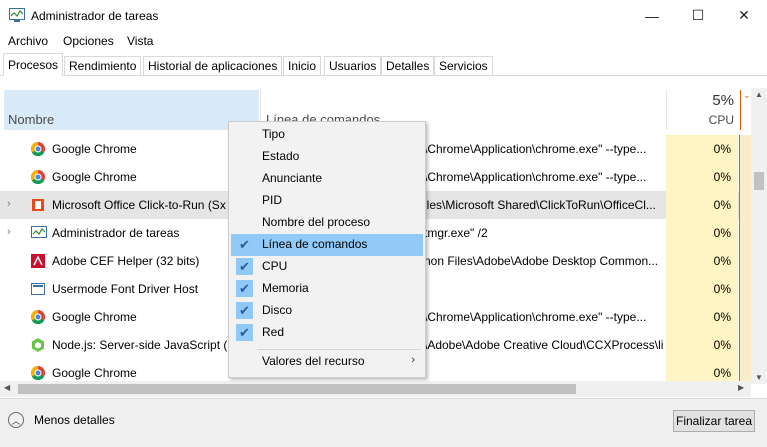 This screenshot has width=767, height=447. What do you see at coordinates (33, 64) in the screenshot?
I see `tab-procesos: Procesos` at bounding box center [33, 64].